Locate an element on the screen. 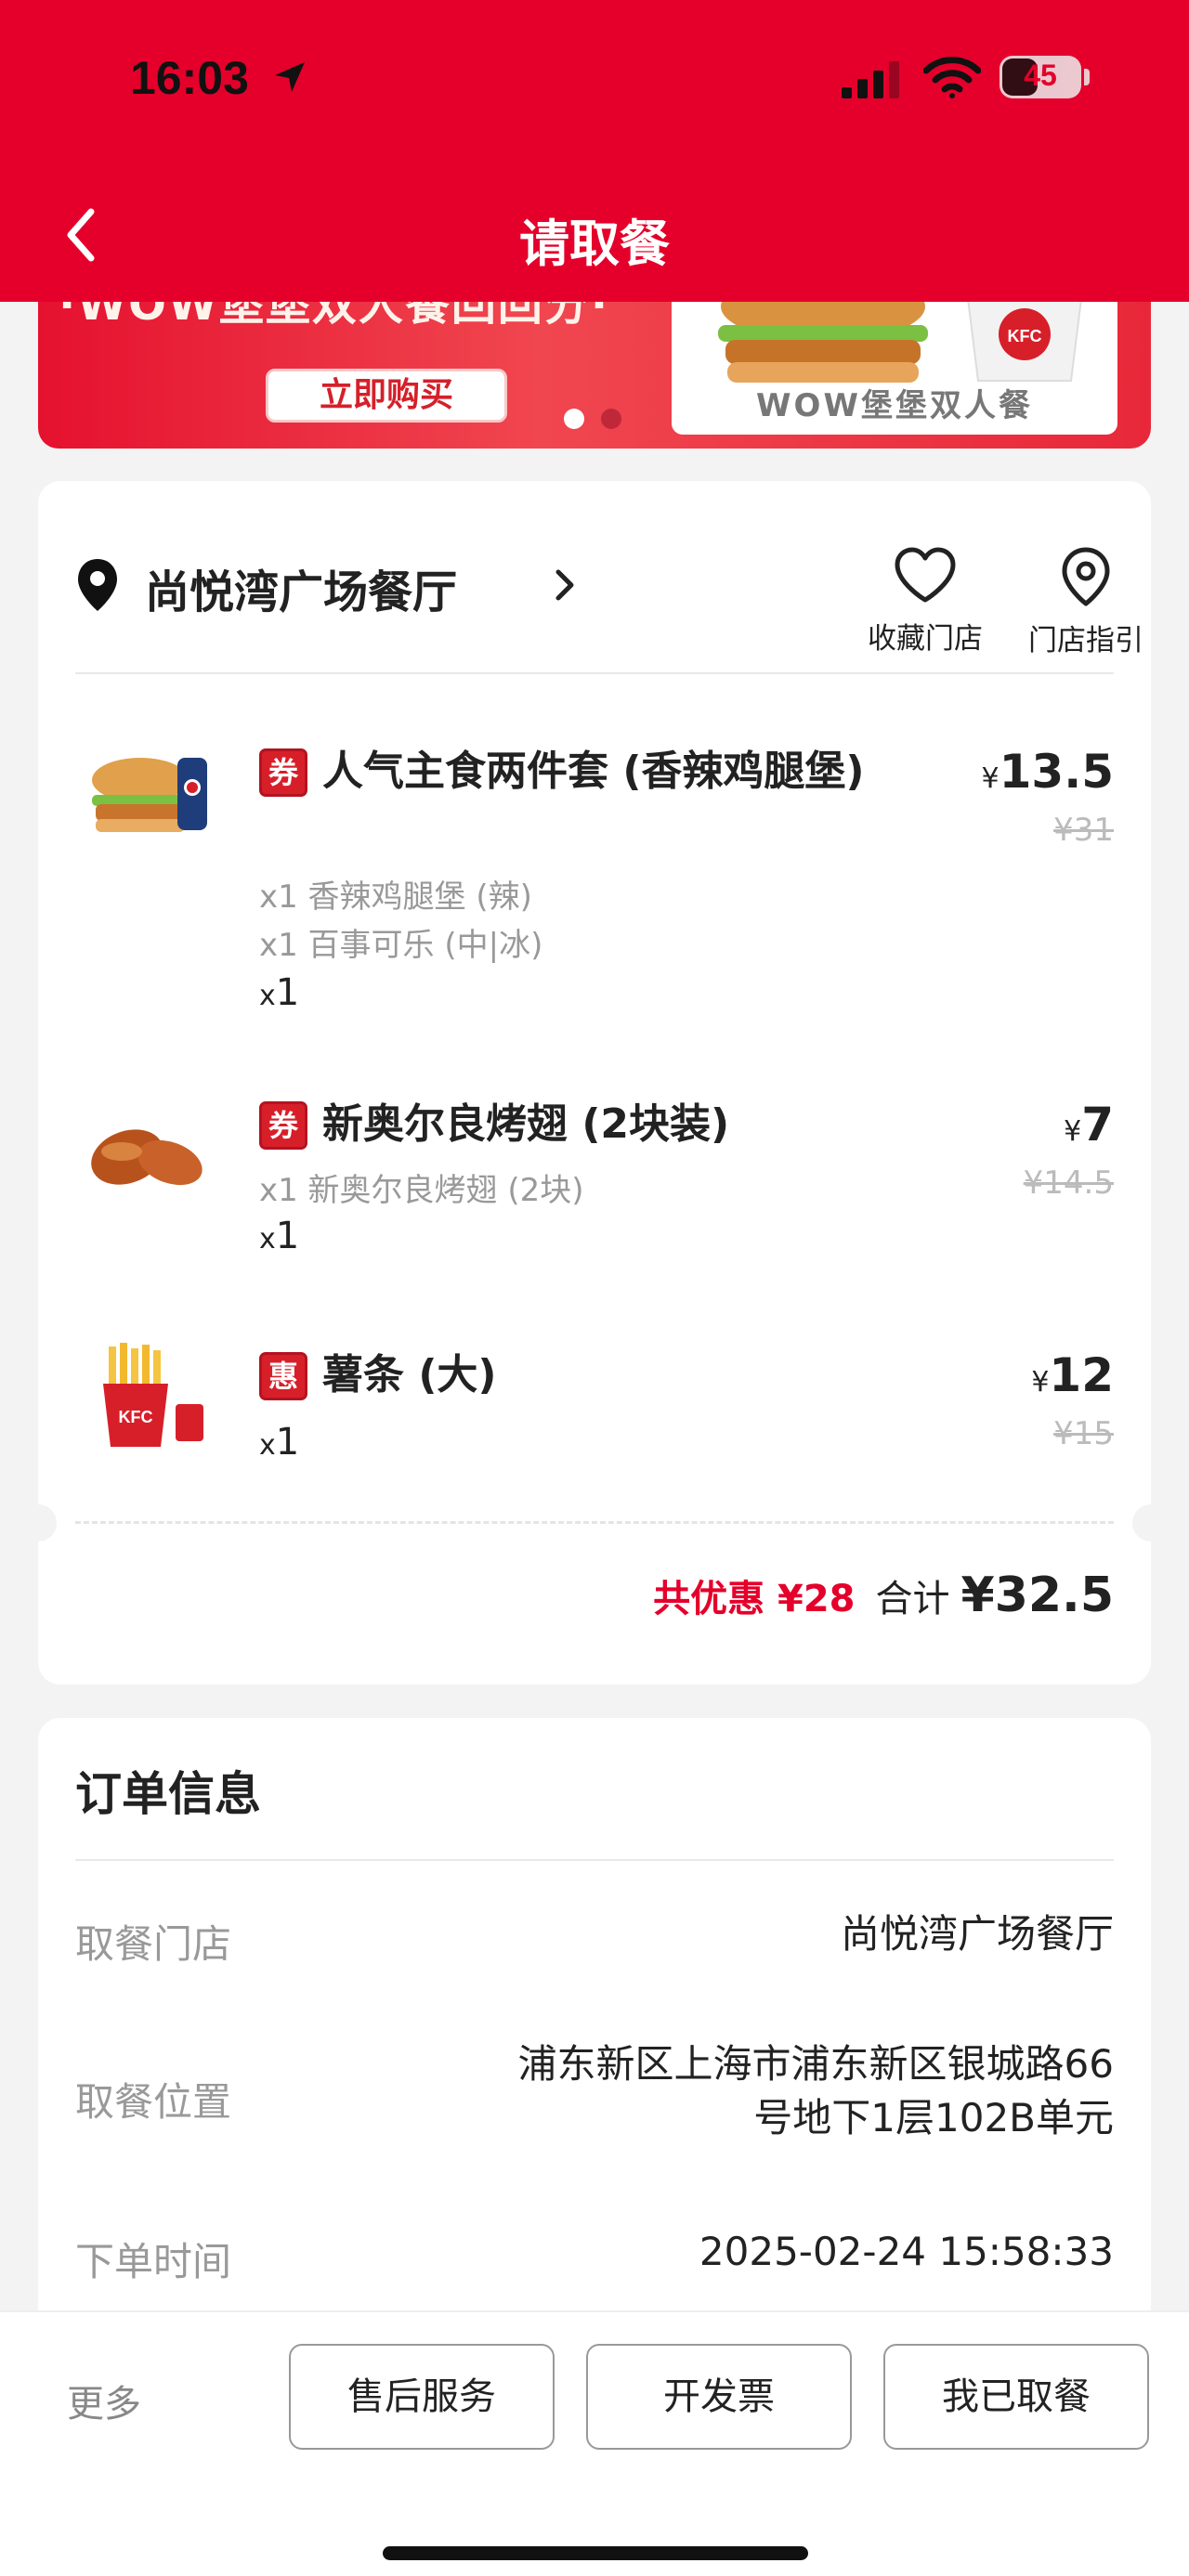 The height and width of the screenshot is (2576, 1189). battery-level: 45 is located at coordinates (1041, 75).